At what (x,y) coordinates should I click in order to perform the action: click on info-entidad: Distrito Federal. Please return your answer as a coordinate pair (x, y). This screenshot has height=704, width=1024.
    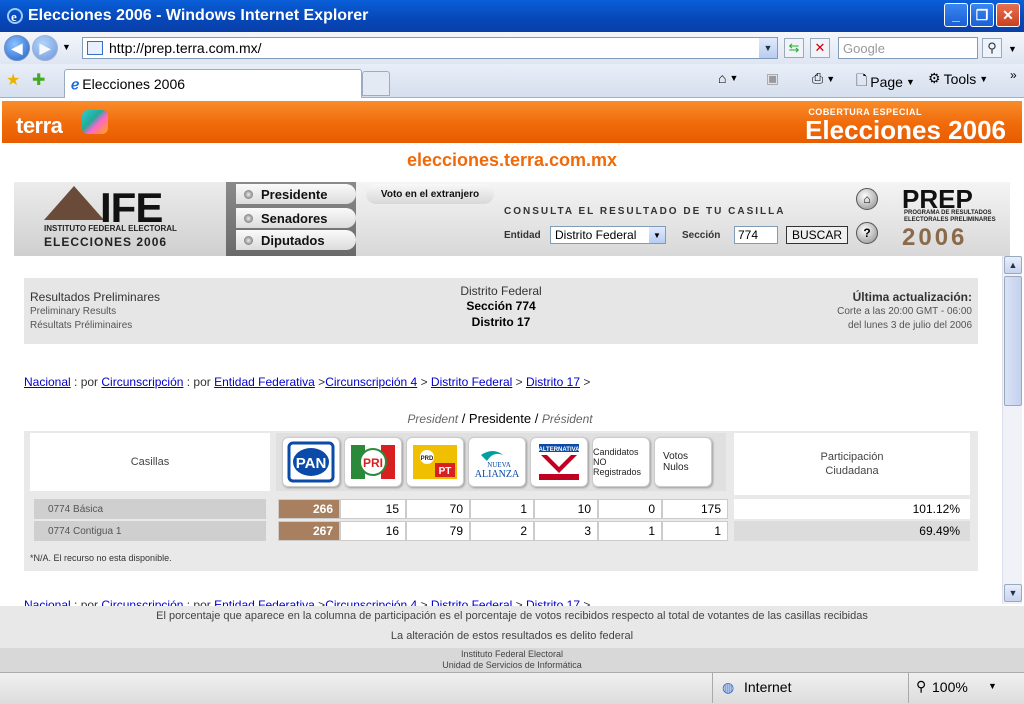
    Looking at the image, I should click on (501, 291).